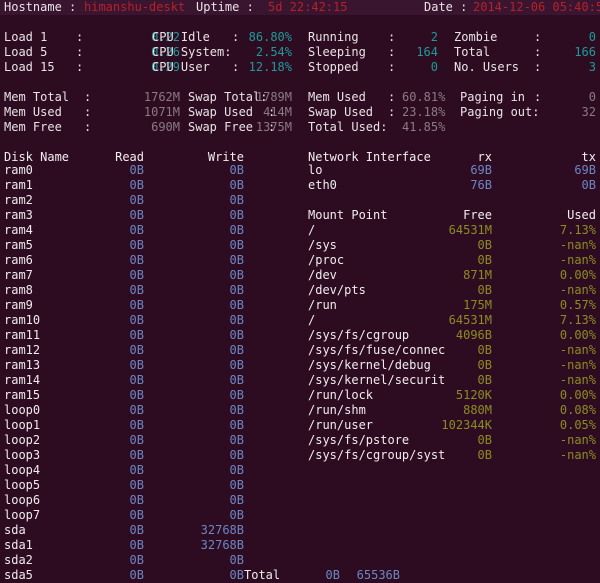  I want to click on memused-pct-sep: :, so click(392, 97).